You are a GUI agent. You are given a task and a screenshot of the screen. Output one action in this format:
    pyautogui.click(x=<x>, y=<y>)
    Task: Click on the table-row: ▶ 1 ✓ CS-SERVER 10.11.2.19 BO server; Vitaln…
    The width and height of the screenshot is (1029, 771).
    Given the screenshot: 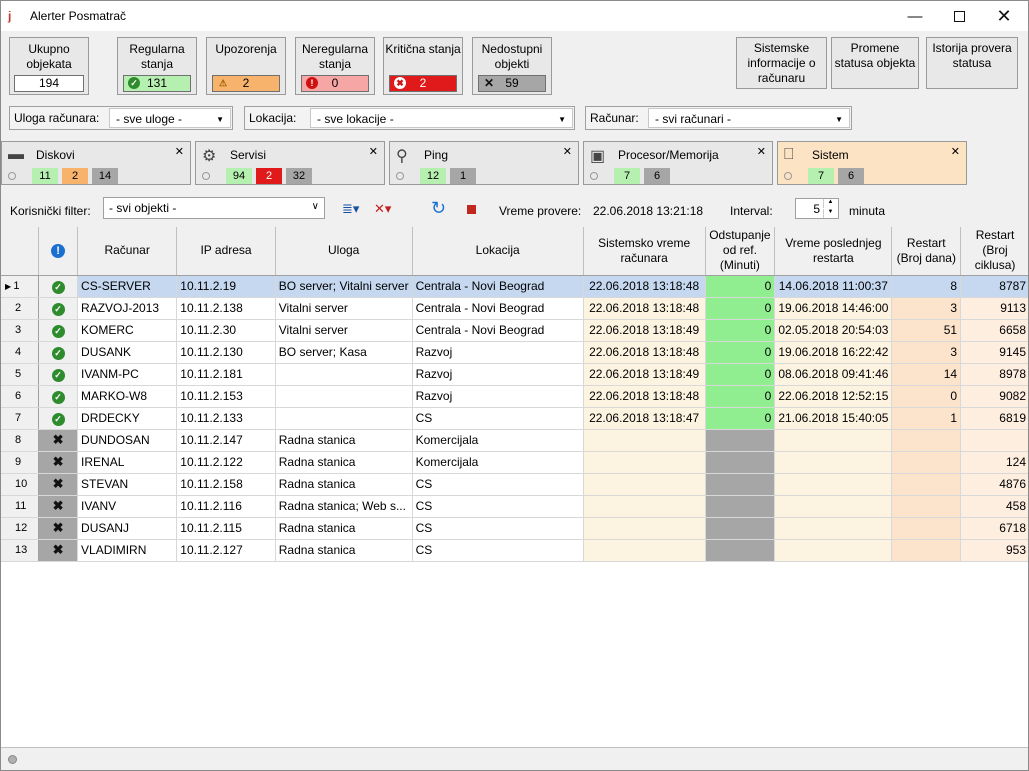 What is the action you would take?
    pyautogui.click(x=514, y=286)
    